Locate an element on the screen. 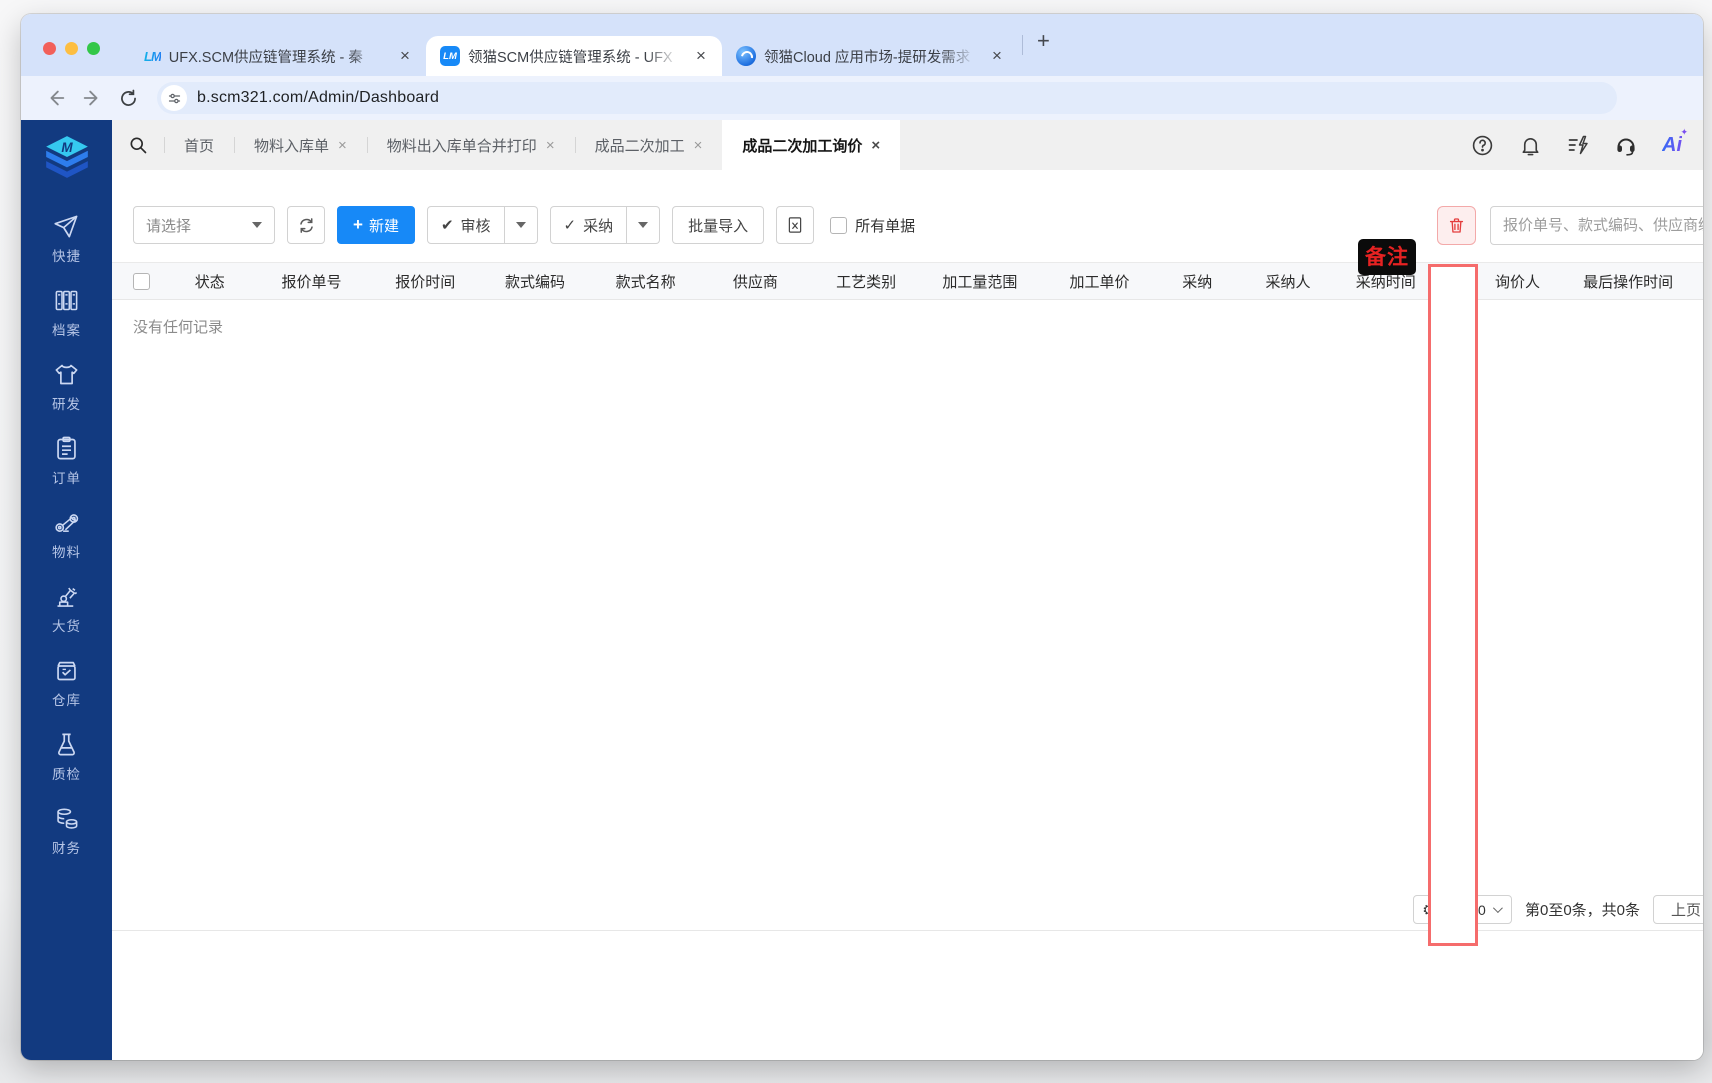  sidebar-item-qc: 质检 is located at coordinates (66, 757).